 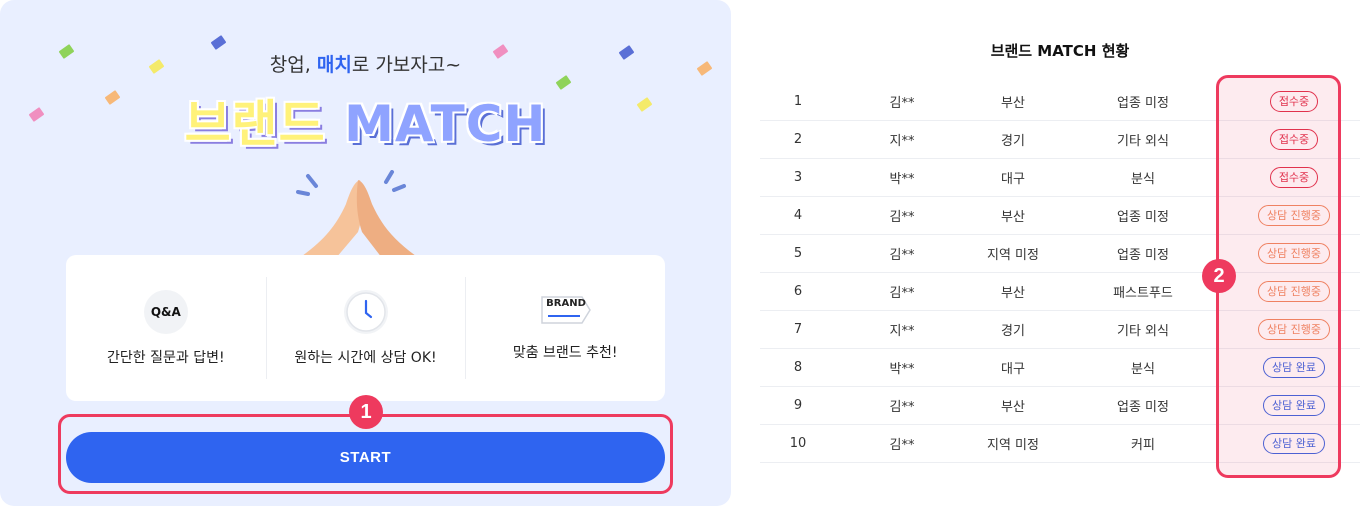 I want to click on table-row: 1 김** 부산 업종 미정 접수중, so click(x=1060, y=102).